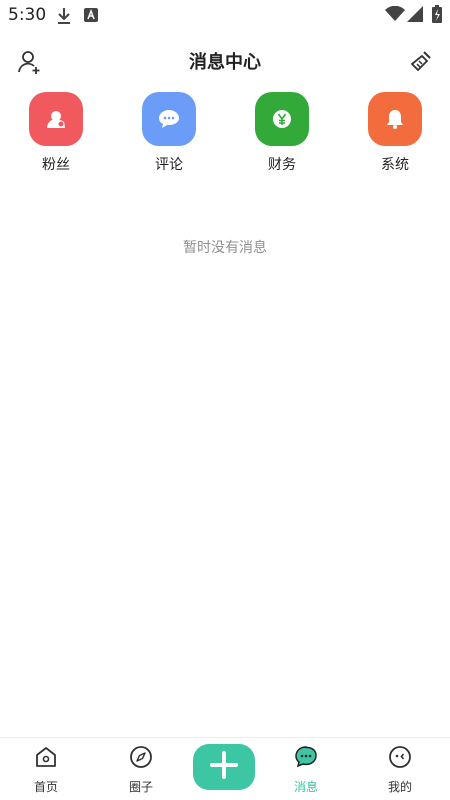 This screenshot has width=450, height=800. I want to click on header: 消息中心, so click(225, 61).